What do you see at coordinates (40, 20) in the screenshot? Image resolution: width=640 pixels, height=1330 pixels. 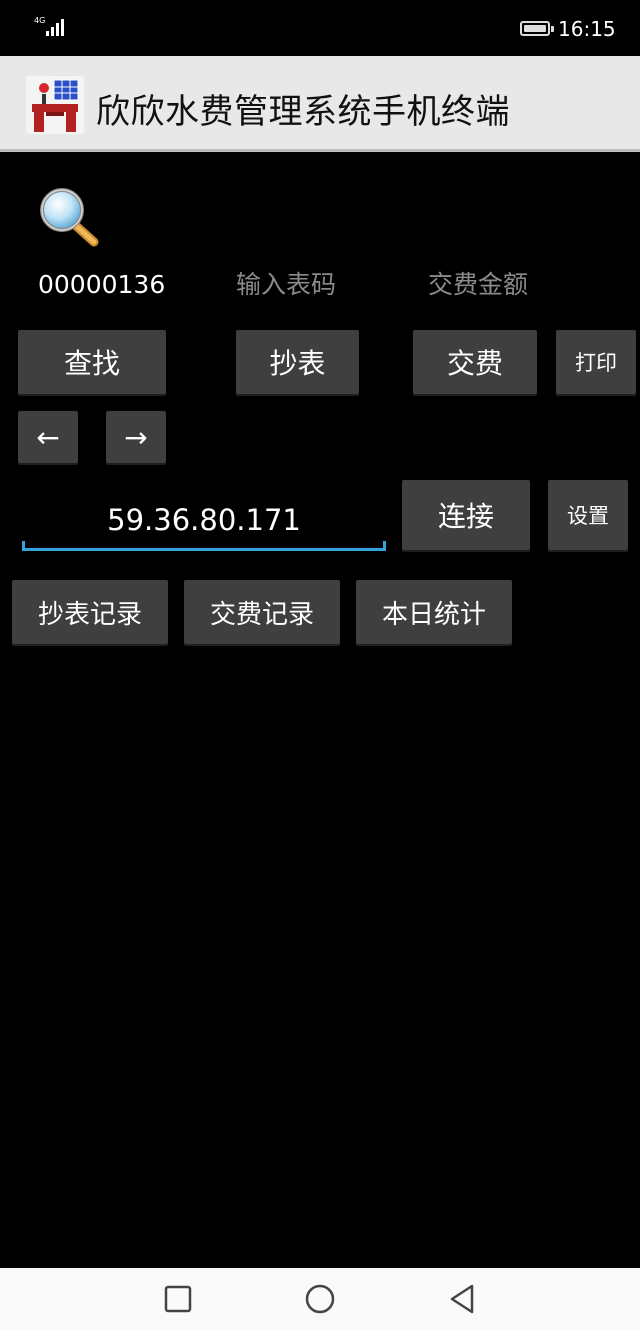 I see `network-type: 4G` at bounding box center [40, 20].